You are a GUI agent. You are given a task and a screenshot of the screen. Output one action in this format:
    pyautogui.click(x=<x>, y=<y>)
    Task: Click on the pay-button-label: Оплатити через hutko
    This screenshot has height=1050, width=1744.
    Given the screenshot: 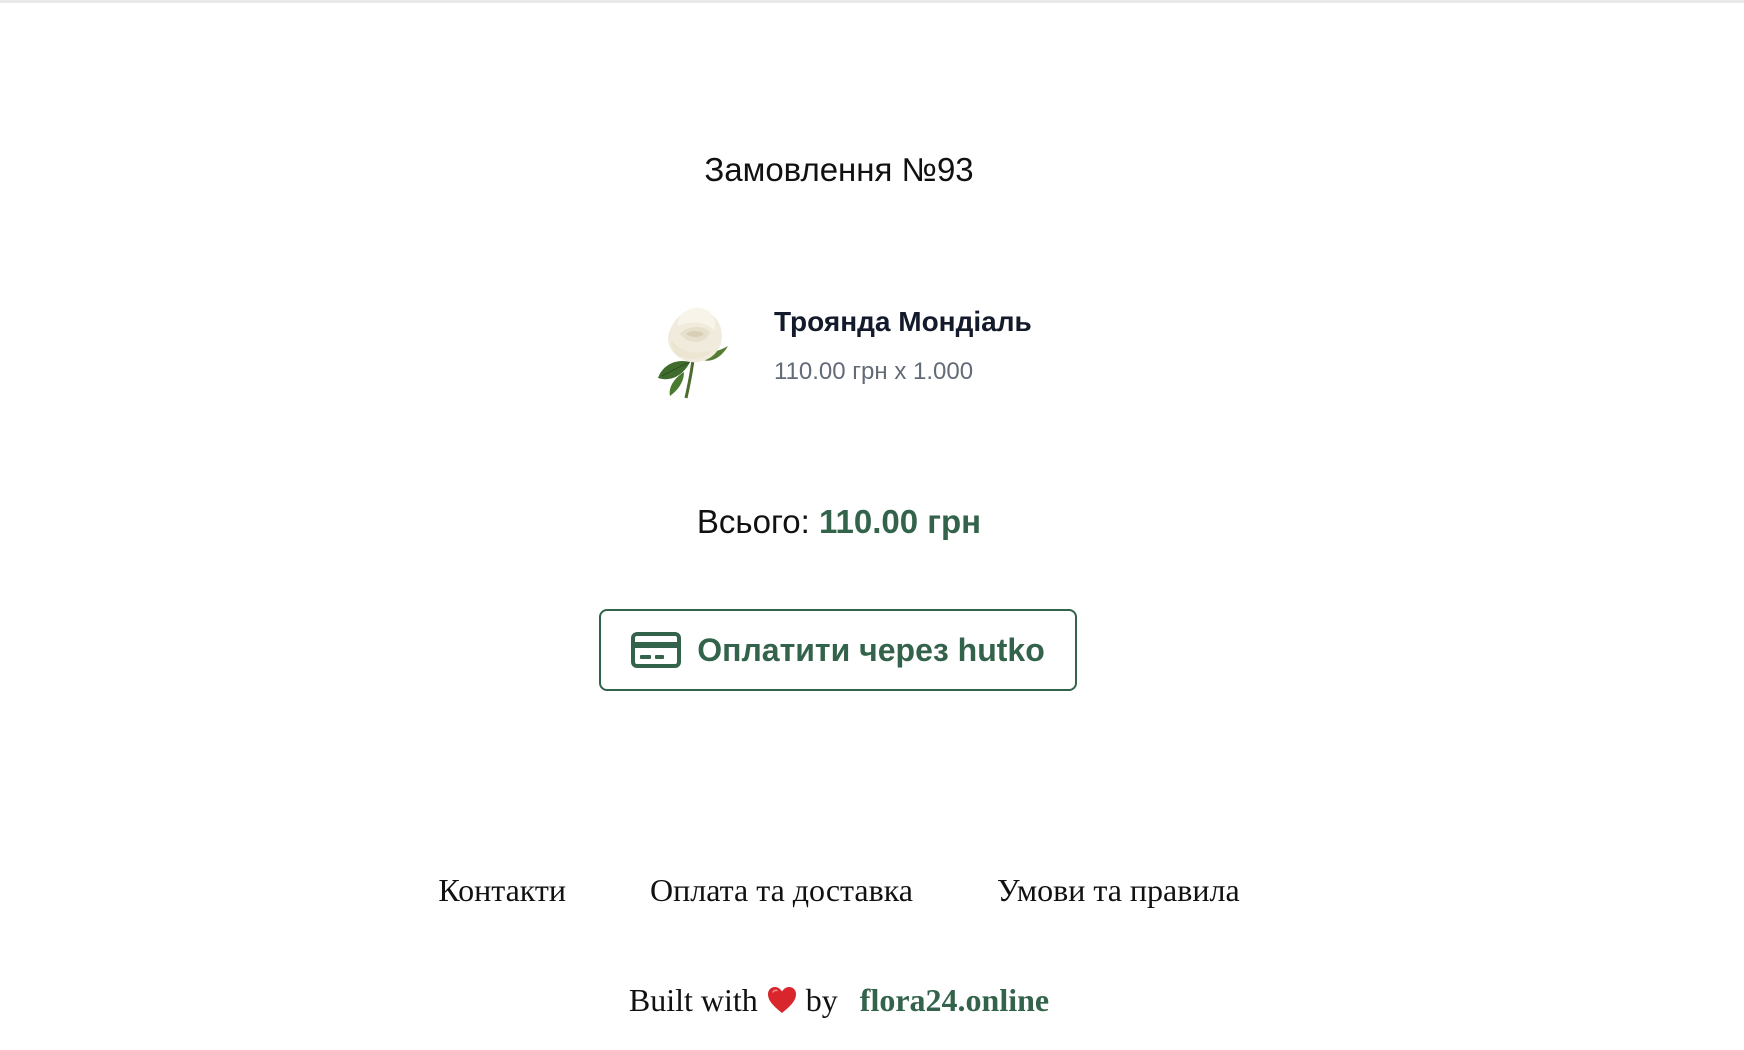 What is the action you would take?
    pyautogui.click(x=871, y=649)
    